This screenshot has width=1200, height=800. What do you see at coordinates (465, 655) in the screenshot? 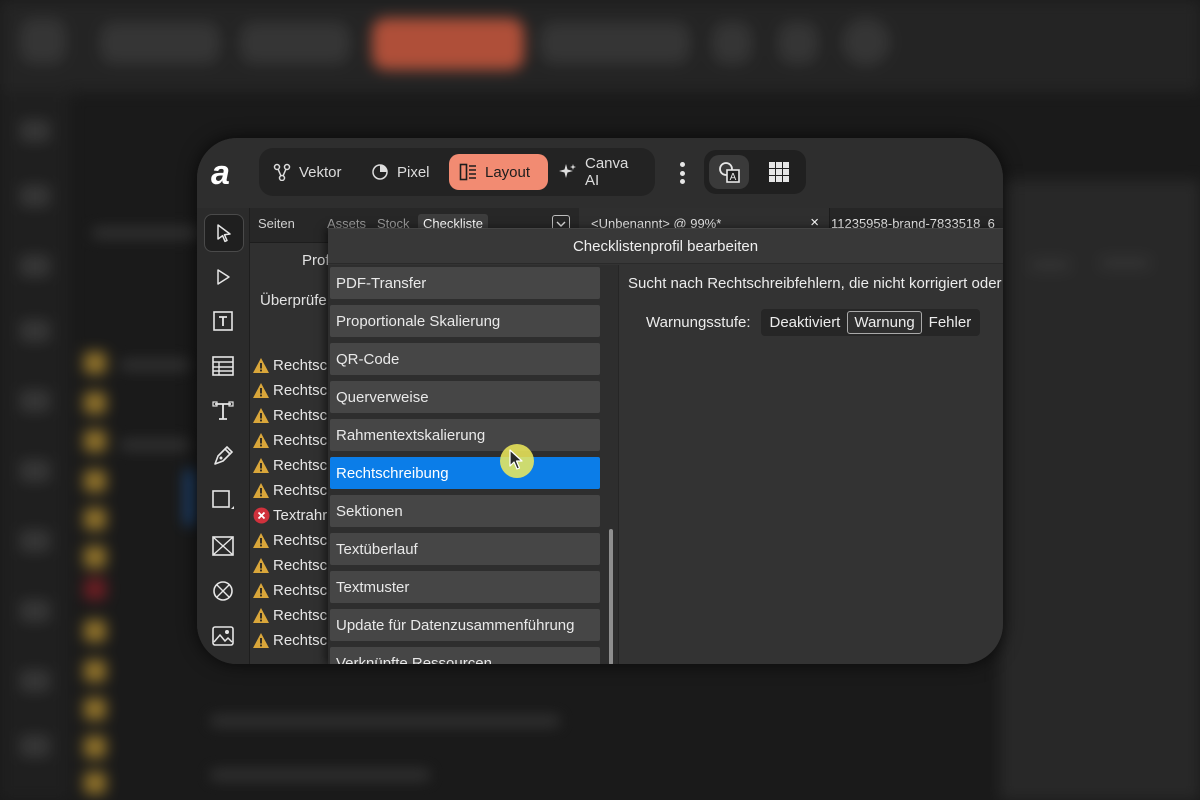
I see `check-type-item: Verknüpfte Ressourcen` at bounding box center [465, 655].